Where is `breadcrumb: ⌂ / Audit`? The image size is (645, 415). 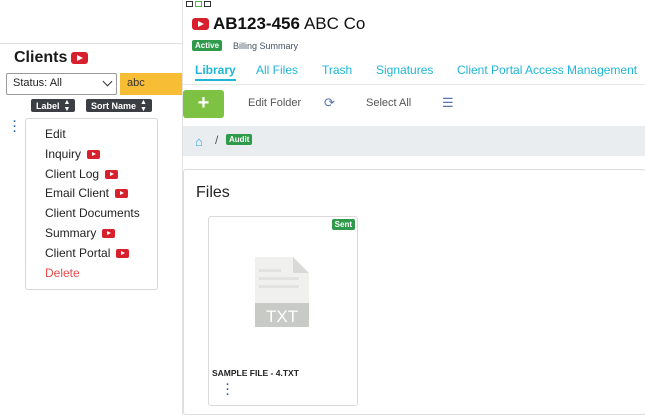 breadcrumb: ⌂ / Audit is located at coordinates (414, 141).